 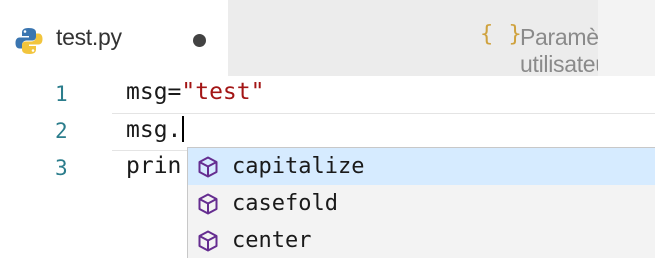 What do you see at coordinates (298, 166) in the screenshot?
I see `suggestion-label: capitalize` at bounding box center [298, 166].